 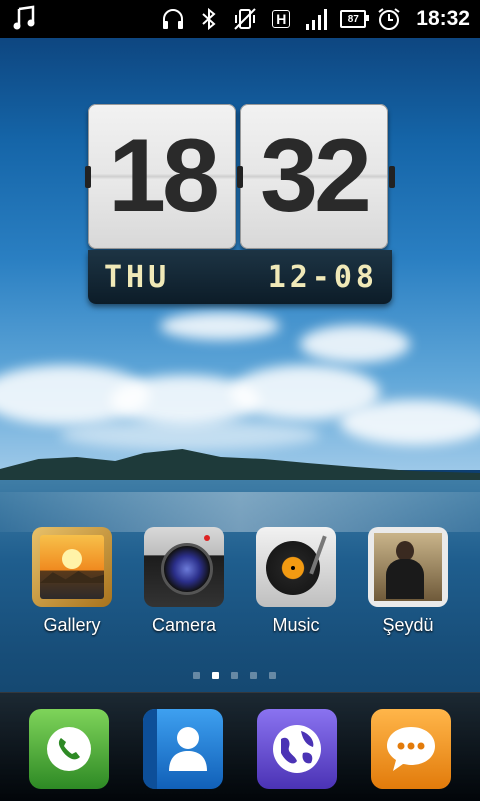 I want to click on phone-button, so click(x=69, y=749).